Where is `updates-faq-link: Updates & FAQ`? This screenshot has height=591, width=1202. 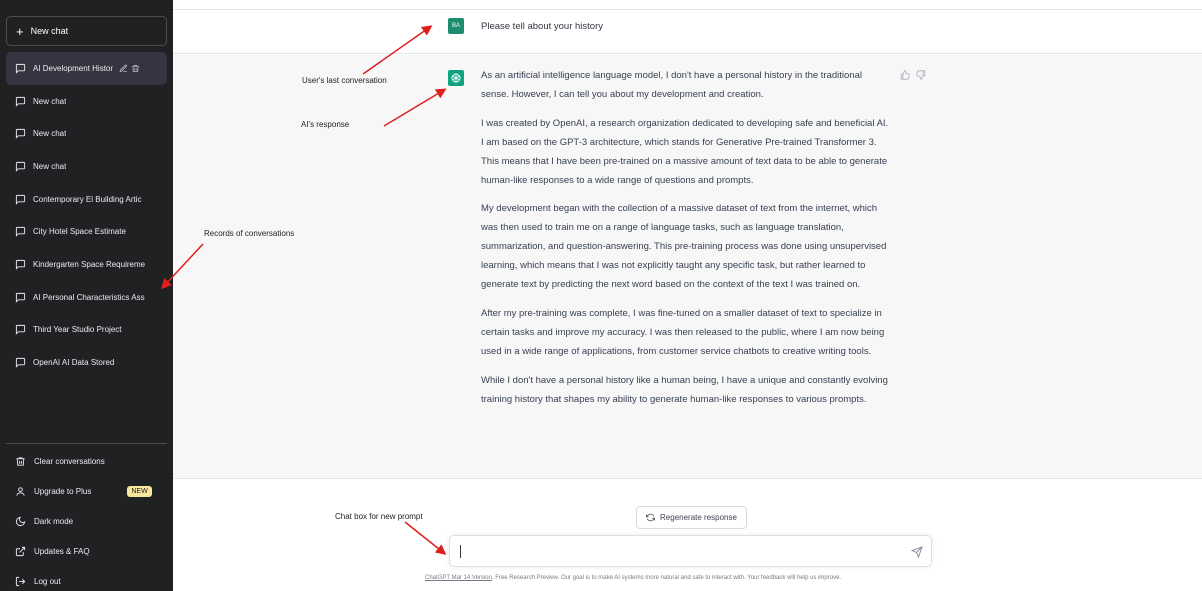 updates-faq-link: Updates & FAQ is located at coordinates (86, 551).